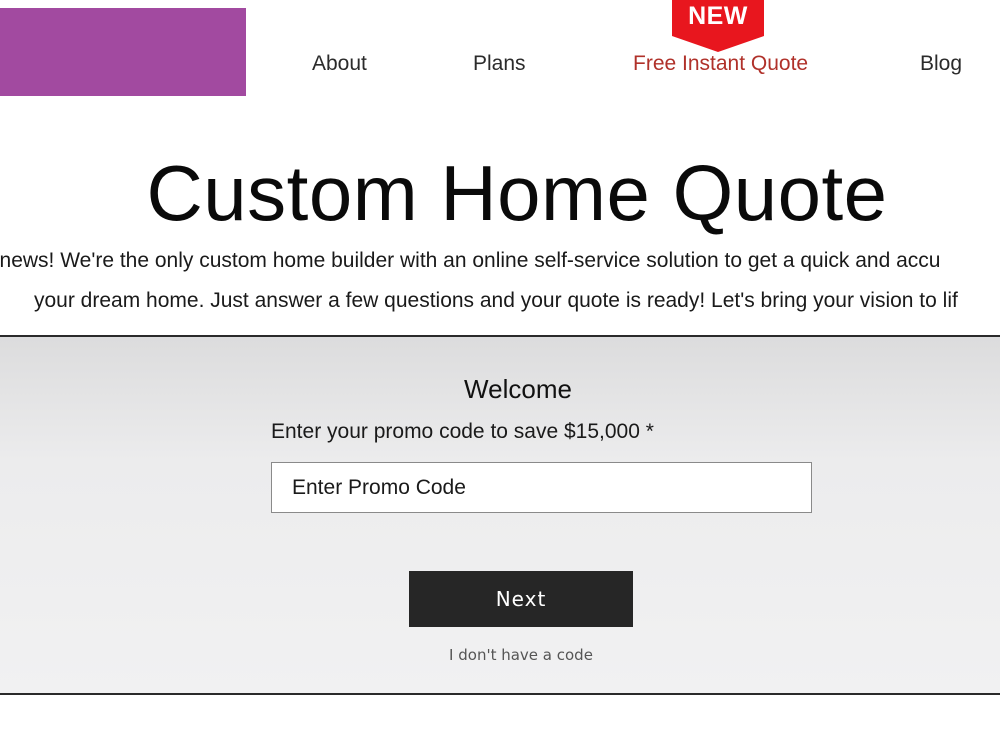 Image resolution: width=1000 pixels, height=749 pixels. What do you see at coordinates (518, 389) in the screenshot?
I see `form-heading: Welcome` at bounding box center [518, 389].